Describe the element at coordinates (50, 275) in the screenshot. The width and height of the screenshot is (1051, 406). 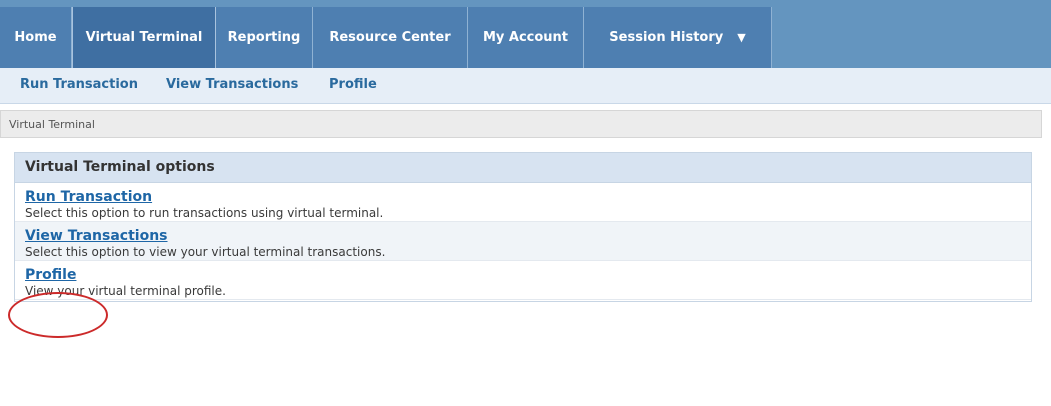
I see `profile-link: Profile` at that location.